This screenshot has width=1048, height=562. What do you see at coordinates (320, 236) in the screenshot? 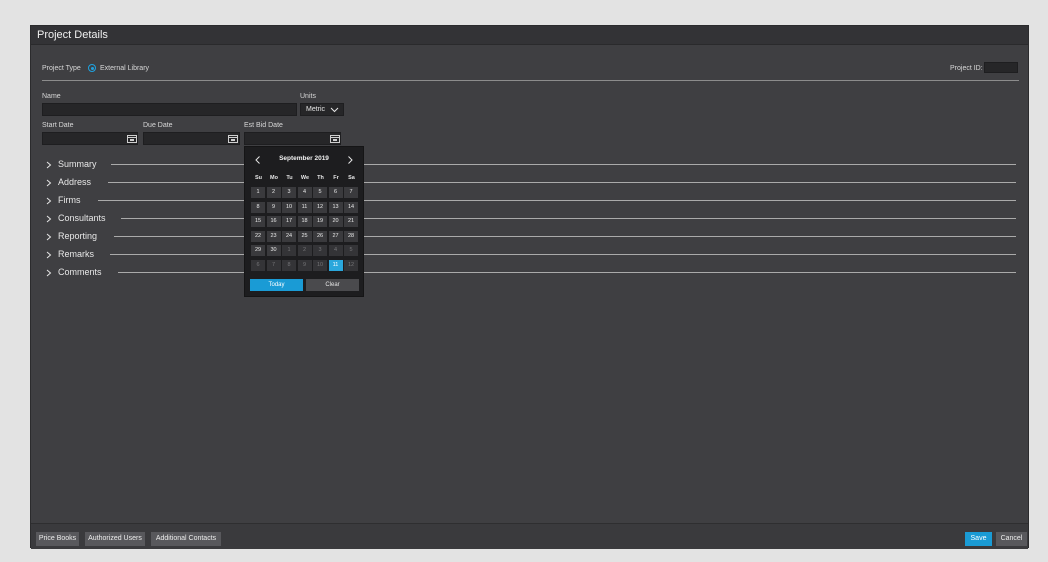
I see `calendar-day: 26` at bounding box center [320, 236].